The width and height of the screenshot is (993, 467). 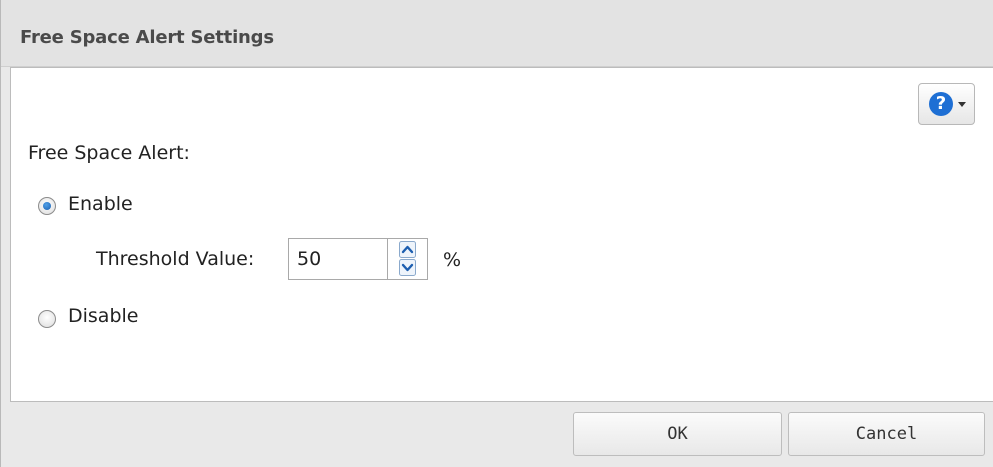 I want to click on spin-up-icon, so click(x=407, y=249).